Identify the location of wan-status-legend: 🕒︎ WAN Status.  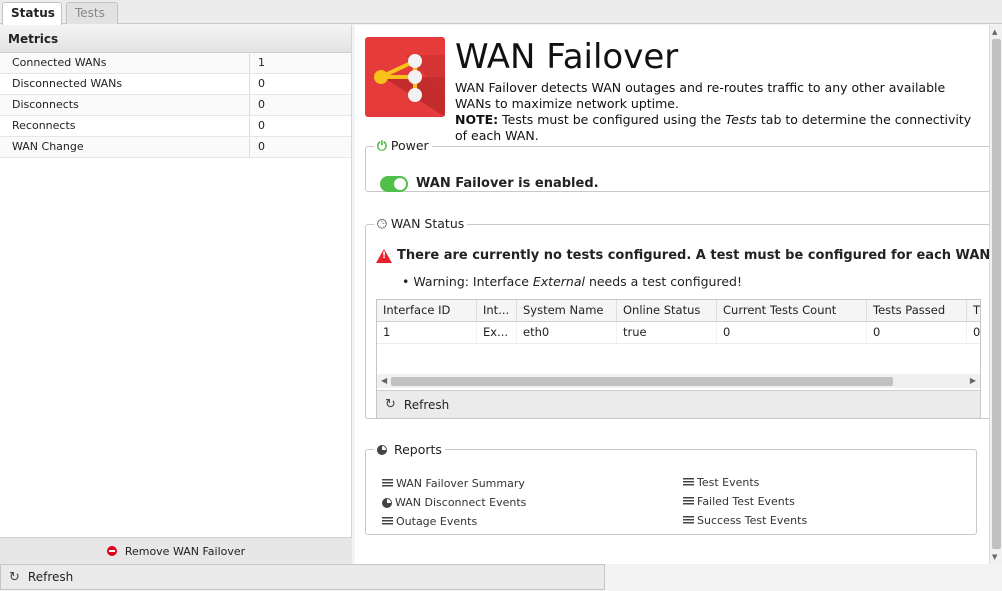
(420, 224).